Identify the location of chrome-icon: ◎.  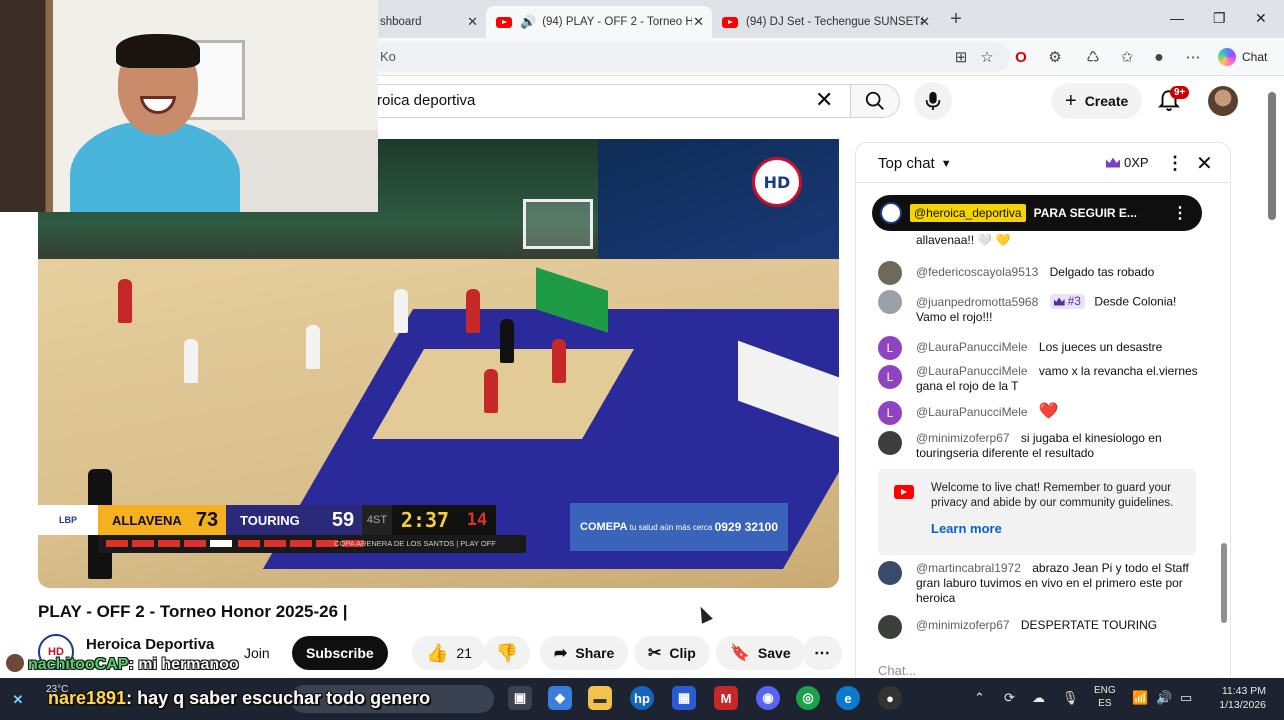
(808, 698).